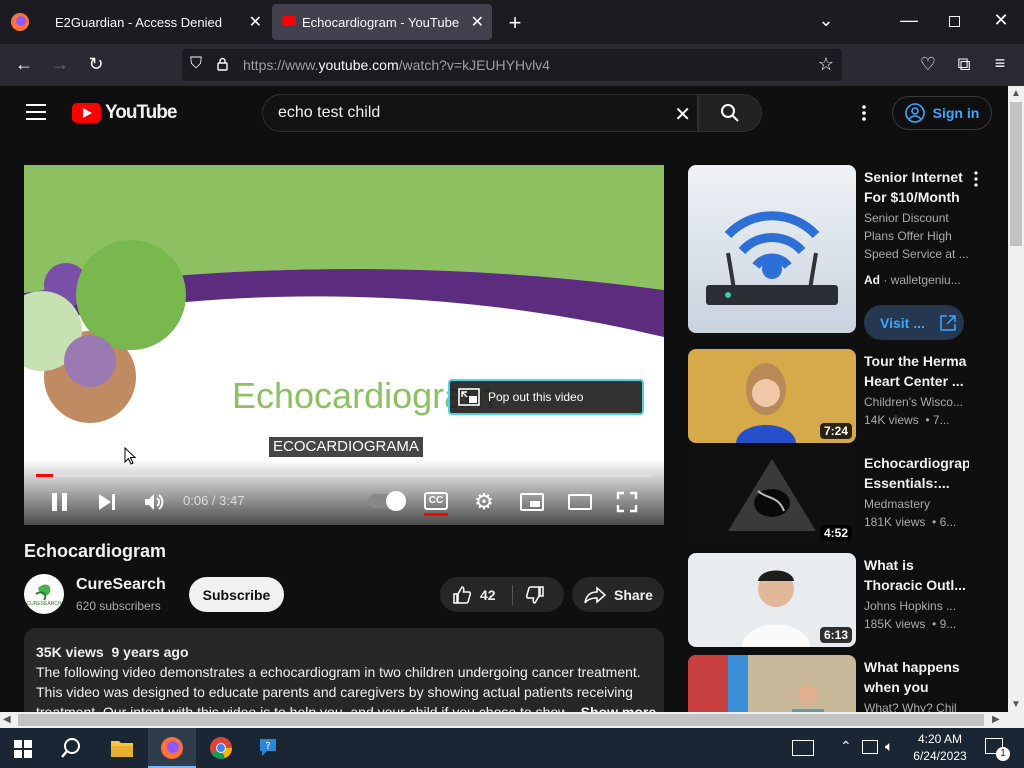 This screenshot has height=768, width=1024. I want to click on account-icon, so click(914, 113).